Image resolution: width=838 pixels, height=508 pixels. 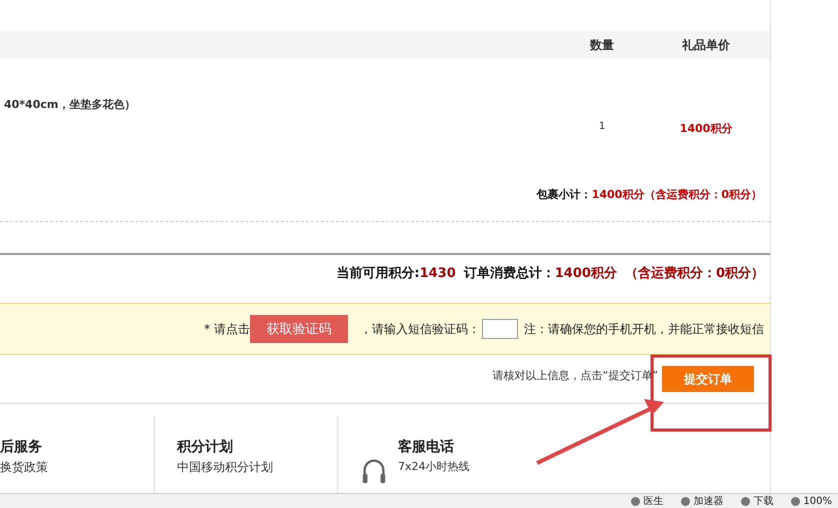 What do you see at coordinates (420, 329) in the screenshot?
I see `code-label: ，请输入短信验证码：` at bounding box center [420, 329].